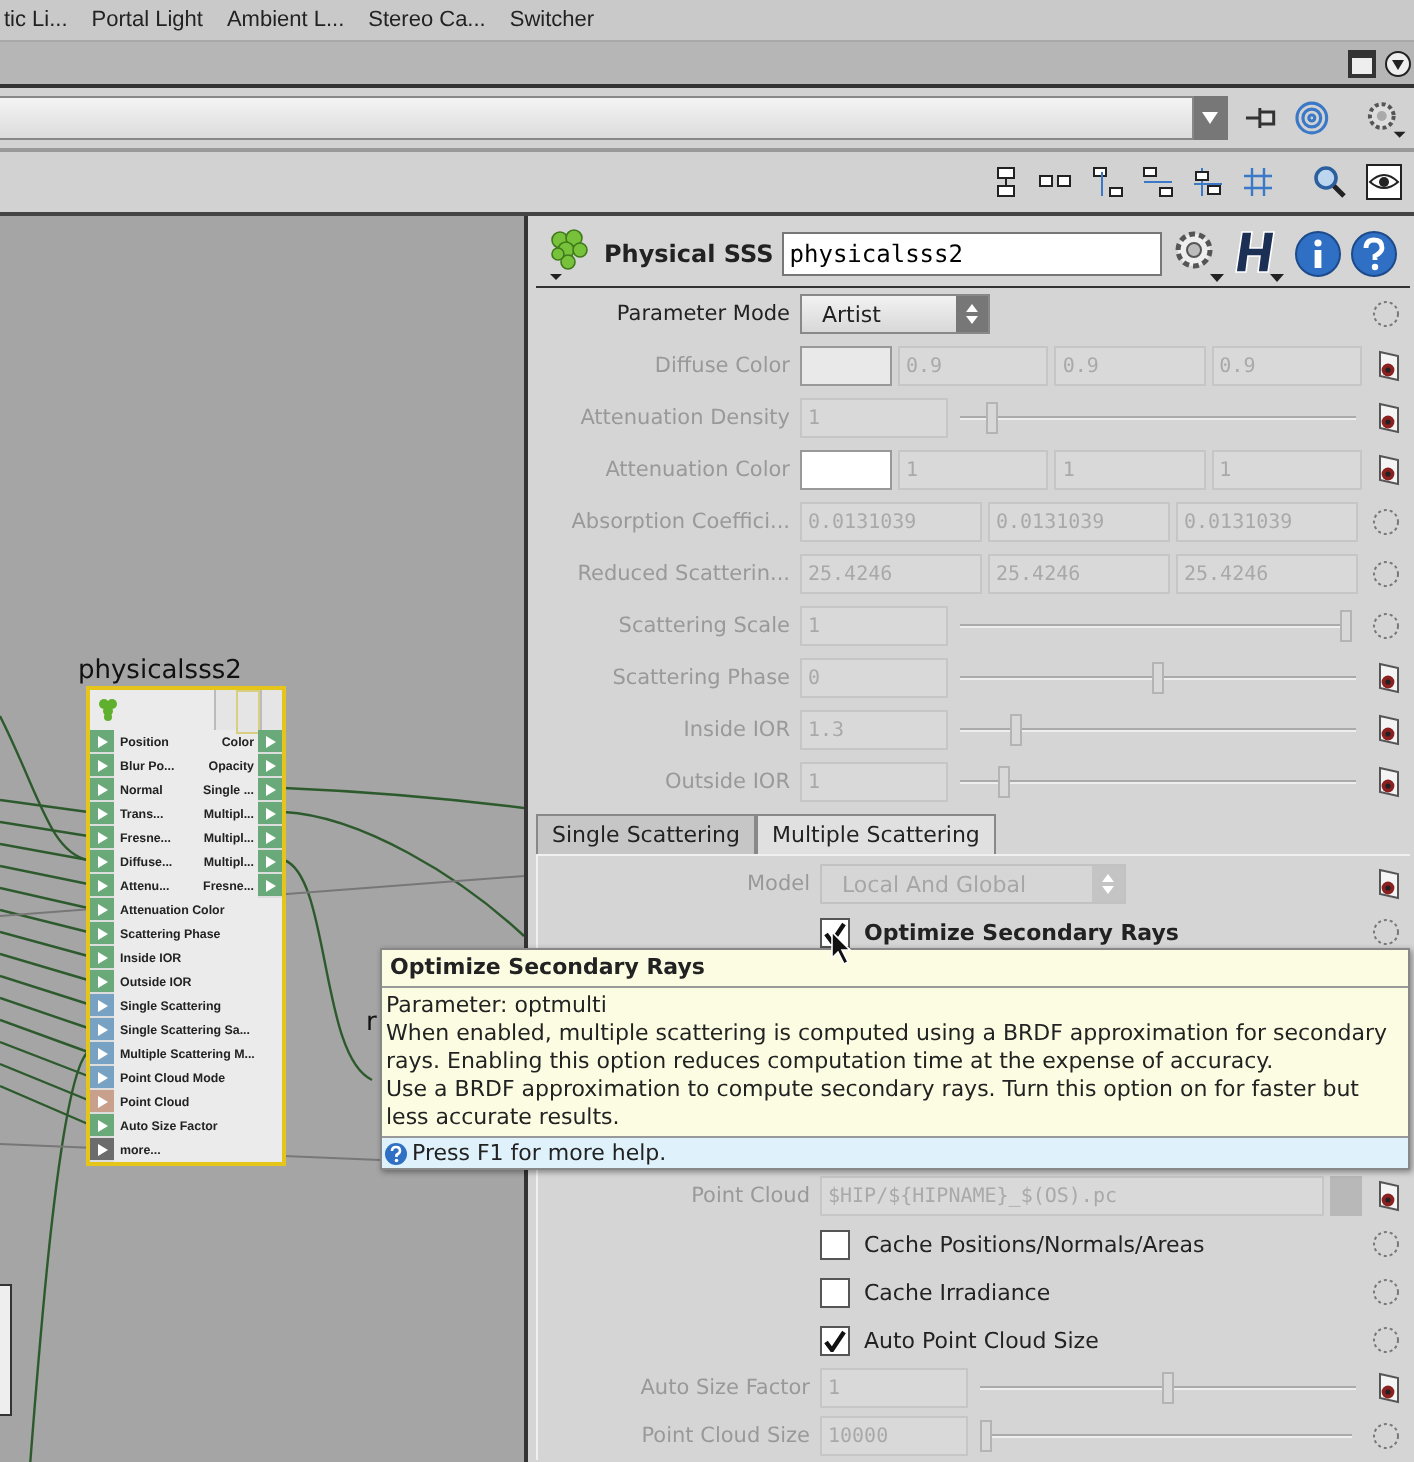 The image size is (1414, 1462). I want to click on help-hint: Press F1 for more help., so click(539, 1153).